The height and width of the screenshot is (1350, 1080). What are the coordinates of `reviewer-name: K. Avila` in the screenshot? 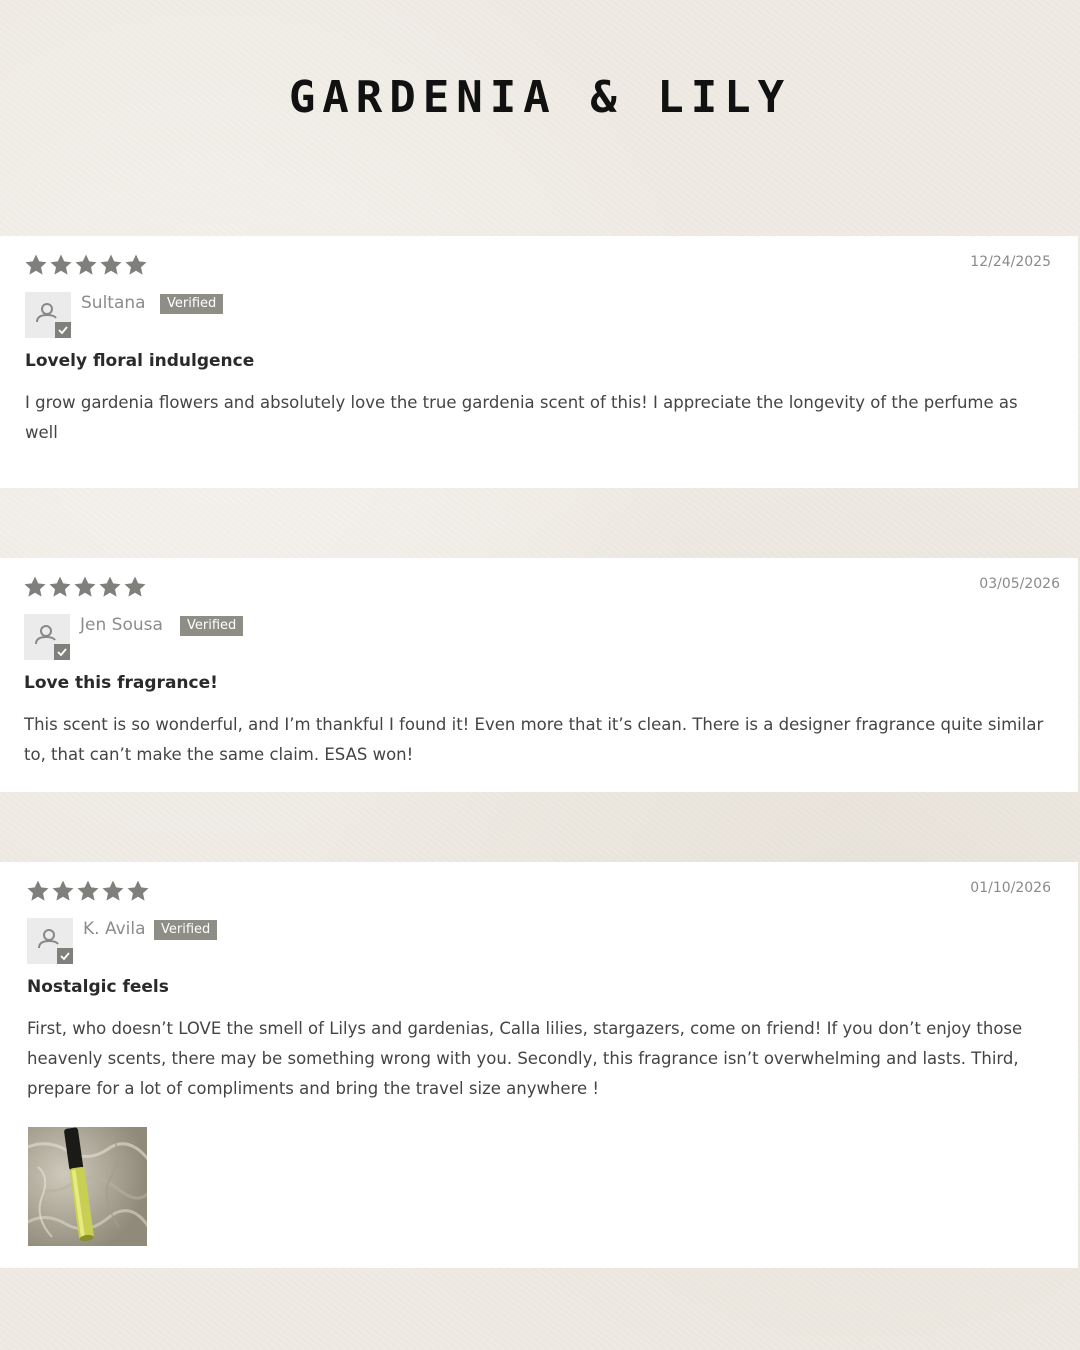 It's located at (114, 929).